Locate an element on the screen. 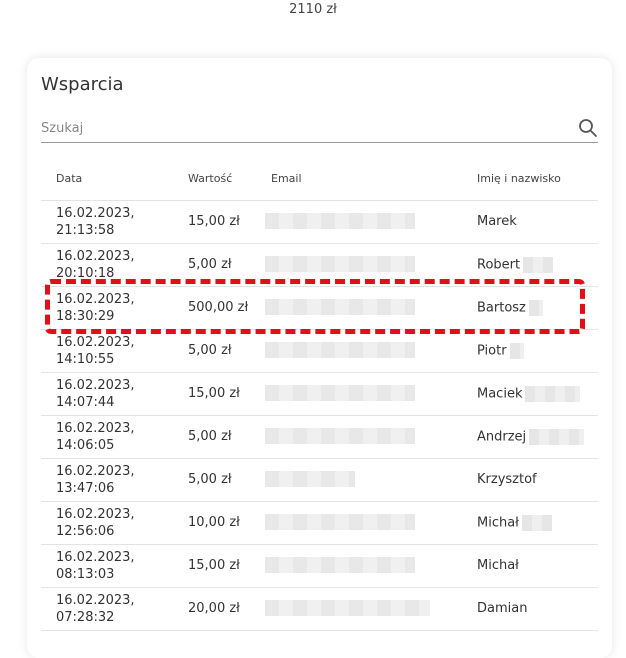 This screenshot has height=658, width=626. table-row: 16.02.2023, 20:10:18 5,00 zł Robert is located at coordinates (319, 265).